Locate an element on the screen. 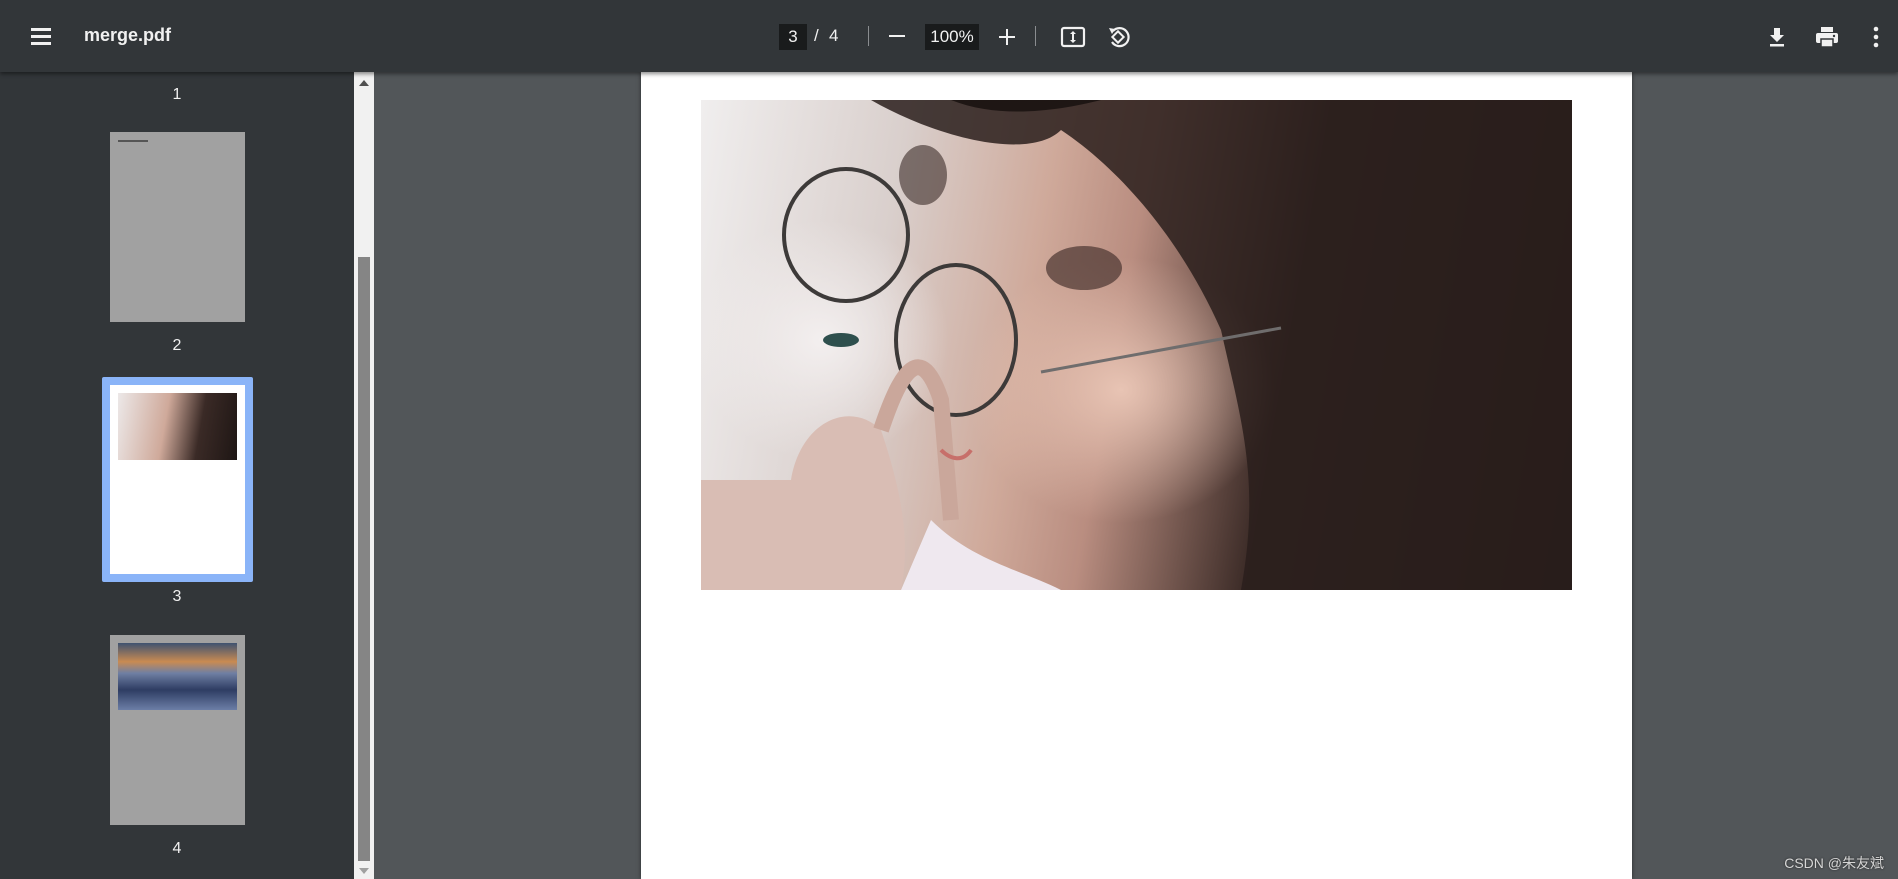 This screenshot has height=879, width=1898. zoom-out-button is located at coordinates (897, 36).